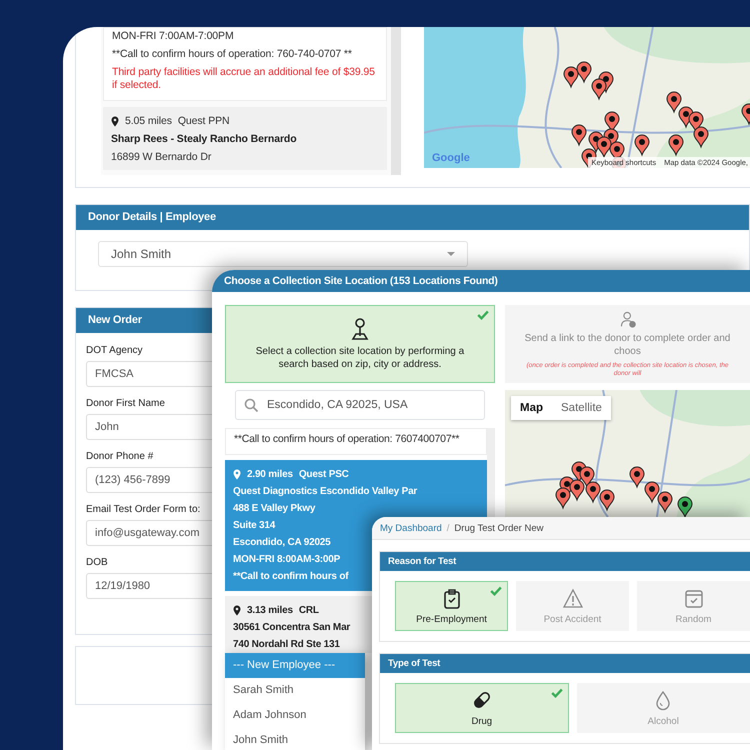 The image size is (750, 750). Describe the element at coordinates (126, 403) in the screenshot. I see `field-label: Donor First Name` at that location.